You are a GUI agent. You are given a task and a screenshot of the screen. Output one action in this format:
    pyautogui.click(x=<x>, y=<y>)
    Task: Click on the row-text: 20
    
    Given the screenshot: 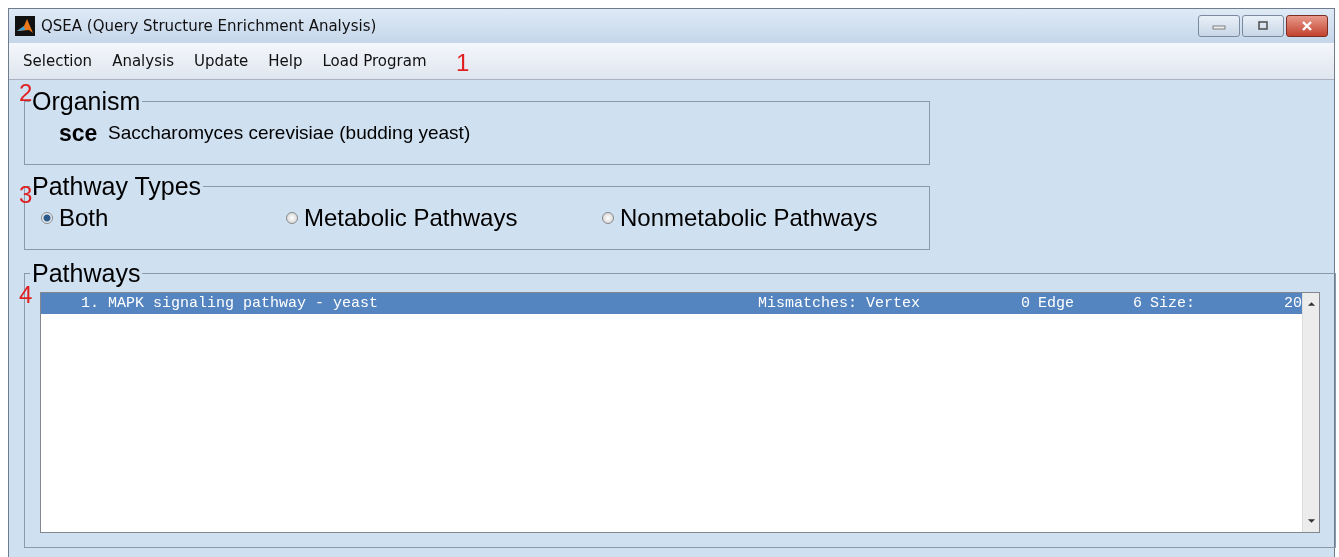 What is the action you would take?
    pyautogui.click(x=1292, y=303)
    